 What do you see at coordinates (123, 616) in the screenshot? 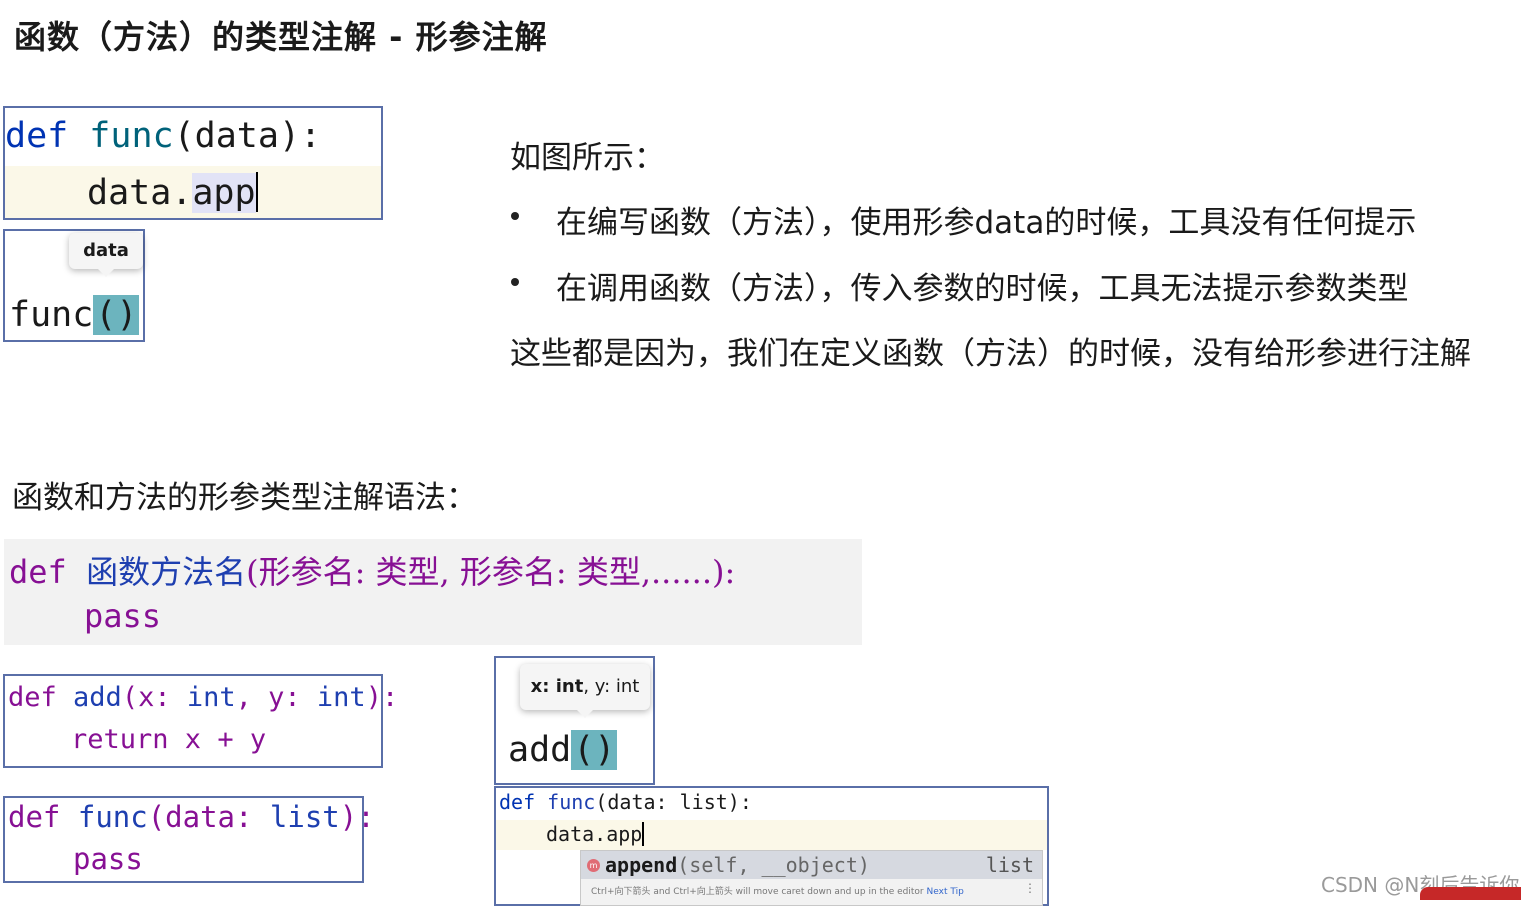
I see `syntax-line-pass: pass` at bounding box center [123, 616].